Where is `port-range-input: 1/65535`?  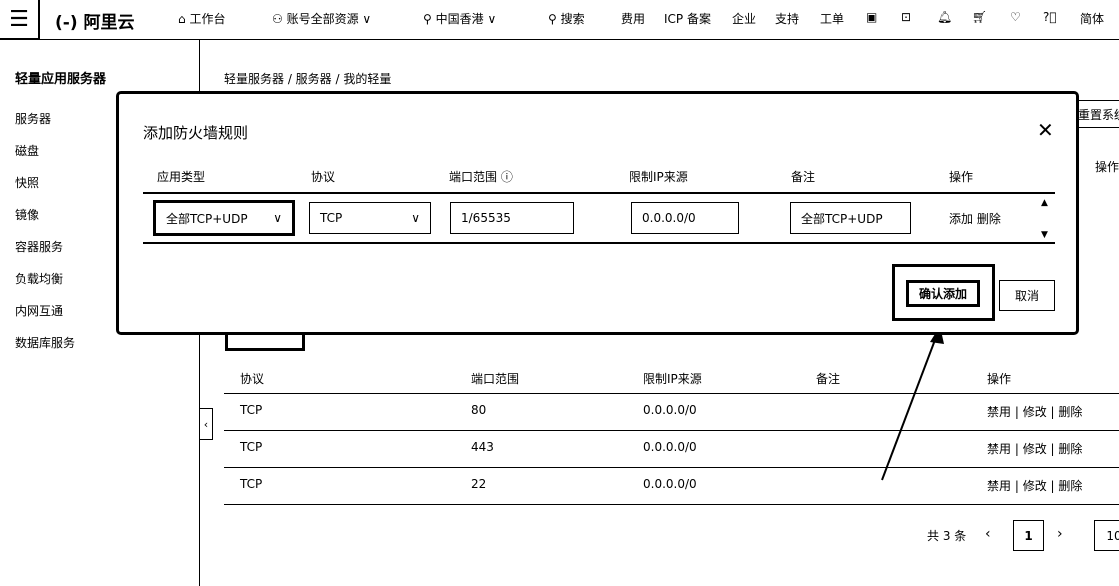 port-range-input: 1/65535 is located at coordinates (512, 218).